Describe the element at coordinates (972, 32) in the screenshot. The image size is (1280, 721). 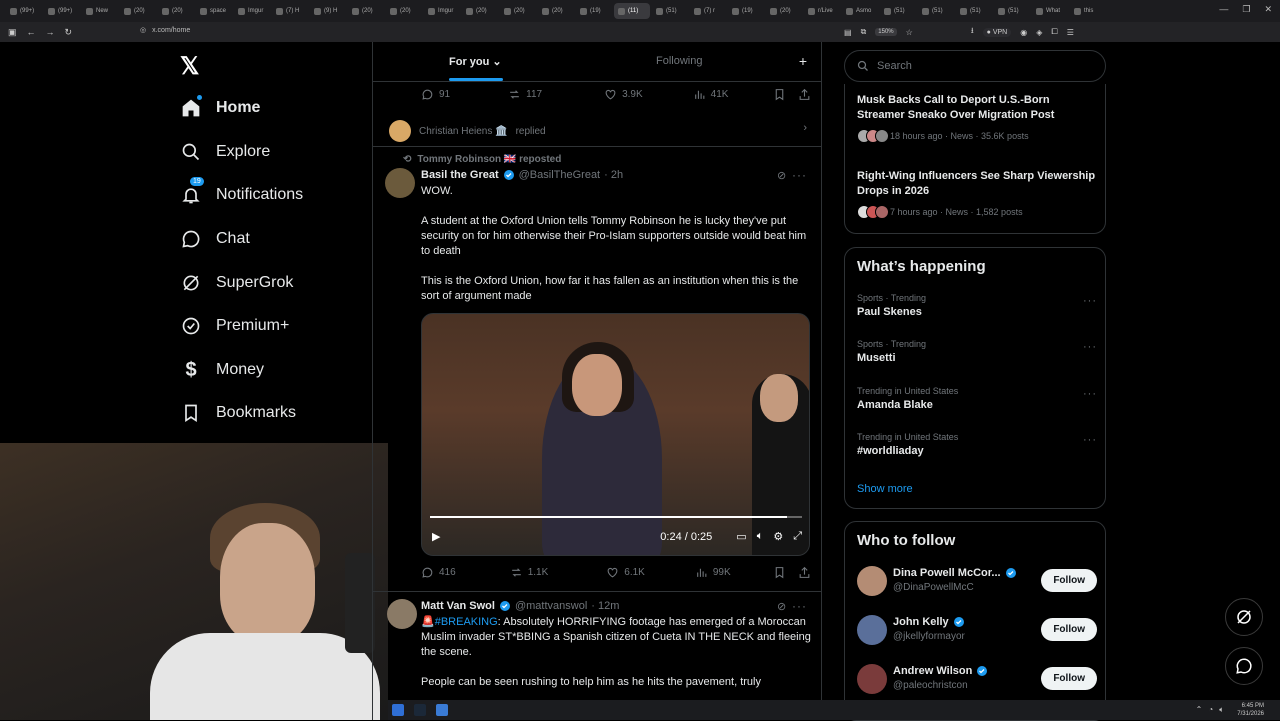
I see `download-icon: ⭳` at that location.